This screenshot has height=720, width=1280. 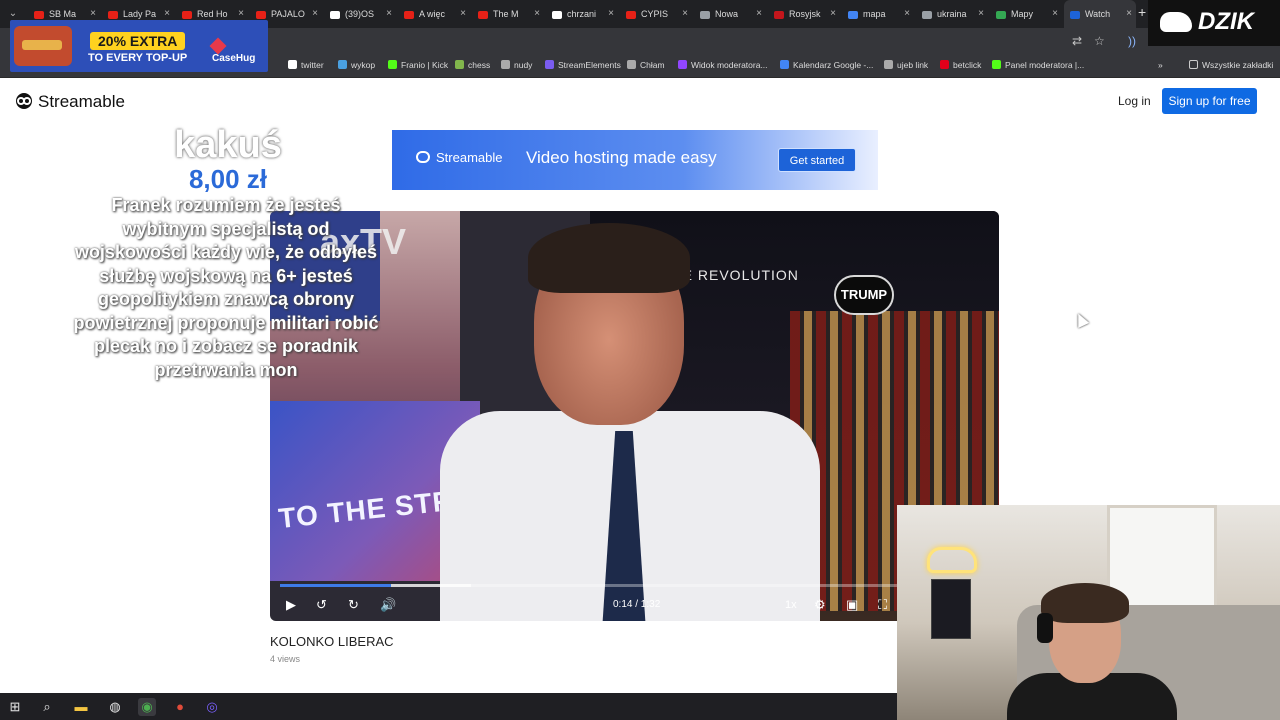 What do you see at coordinates (469, 157) in the screenshot?
I see `banner-brand-label: Streamable` at bounding box center [469, 157].